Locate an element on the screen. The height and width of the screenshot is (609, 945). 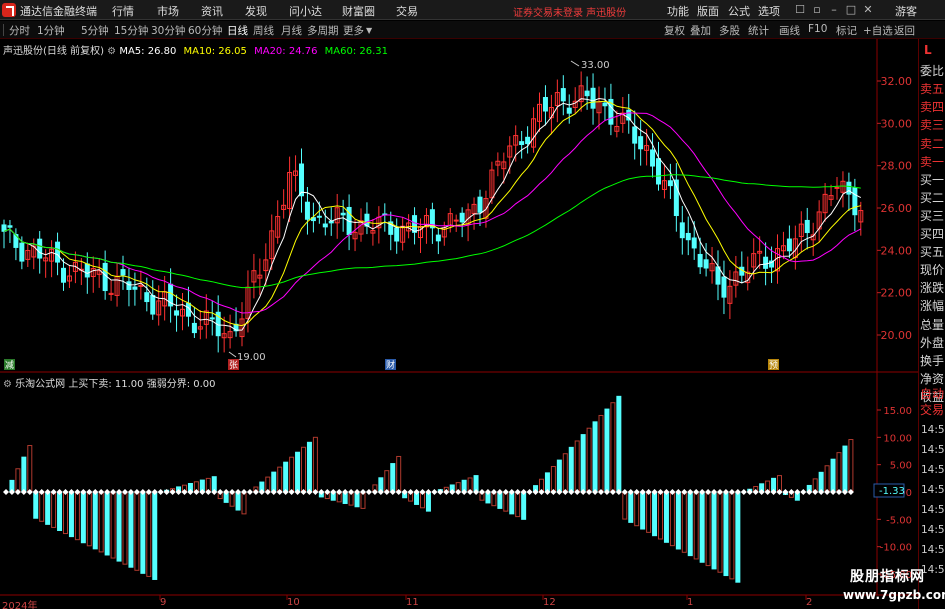
period-fenshi: 分时 is located at coordinates (19, 30).